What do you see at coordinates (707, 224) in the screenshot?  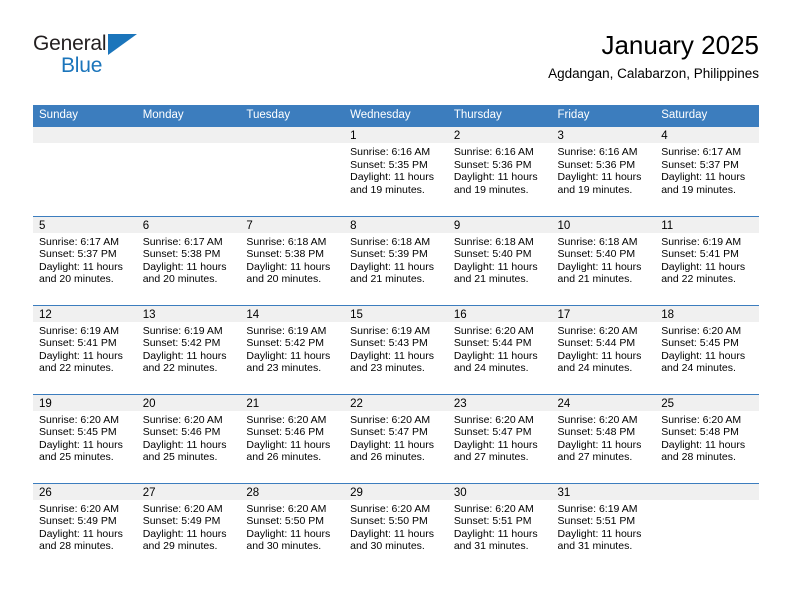 I see `day-number: 11` at bounding box center [707, 224].